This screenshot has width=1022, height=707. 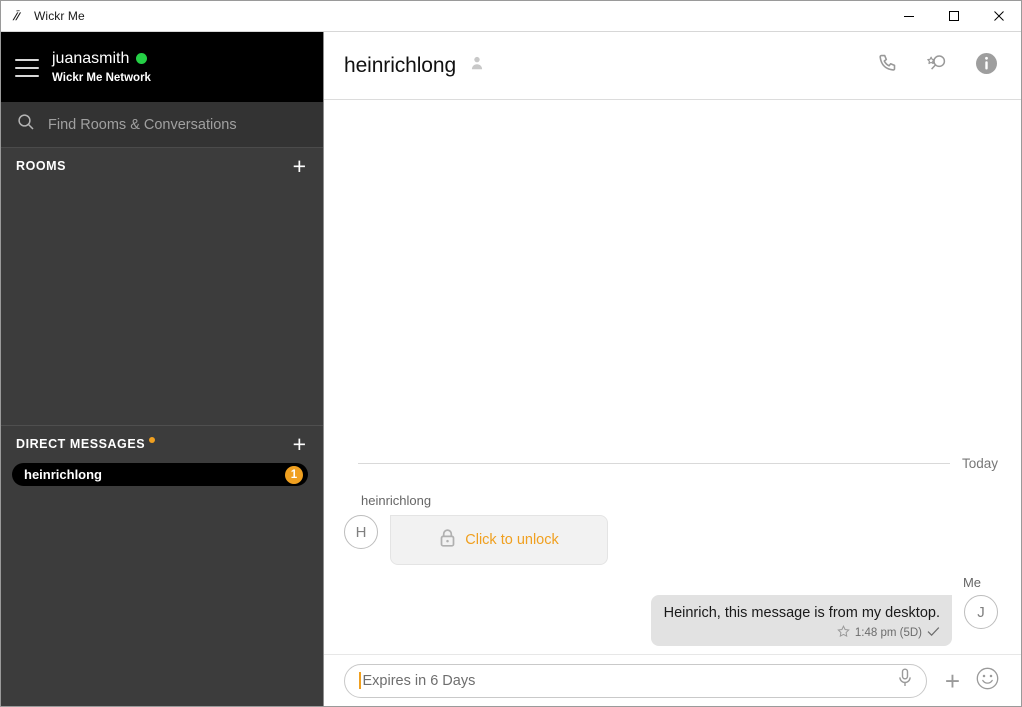 I want to click on profile-network: Wickr Me Network, so click(x=101, y=77).